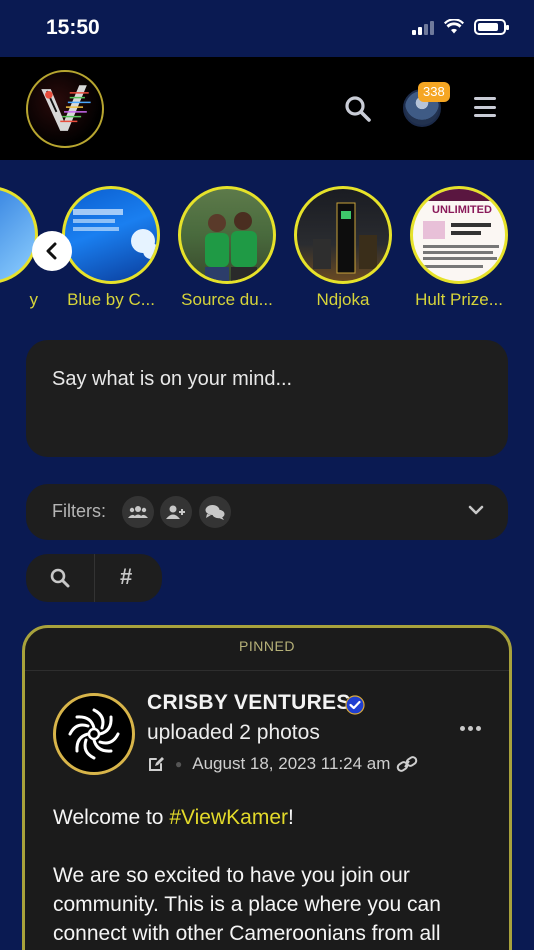 The height and width of the screenshot is (950, 534). I want to click on status-time: 15:50, so click(73, 27).